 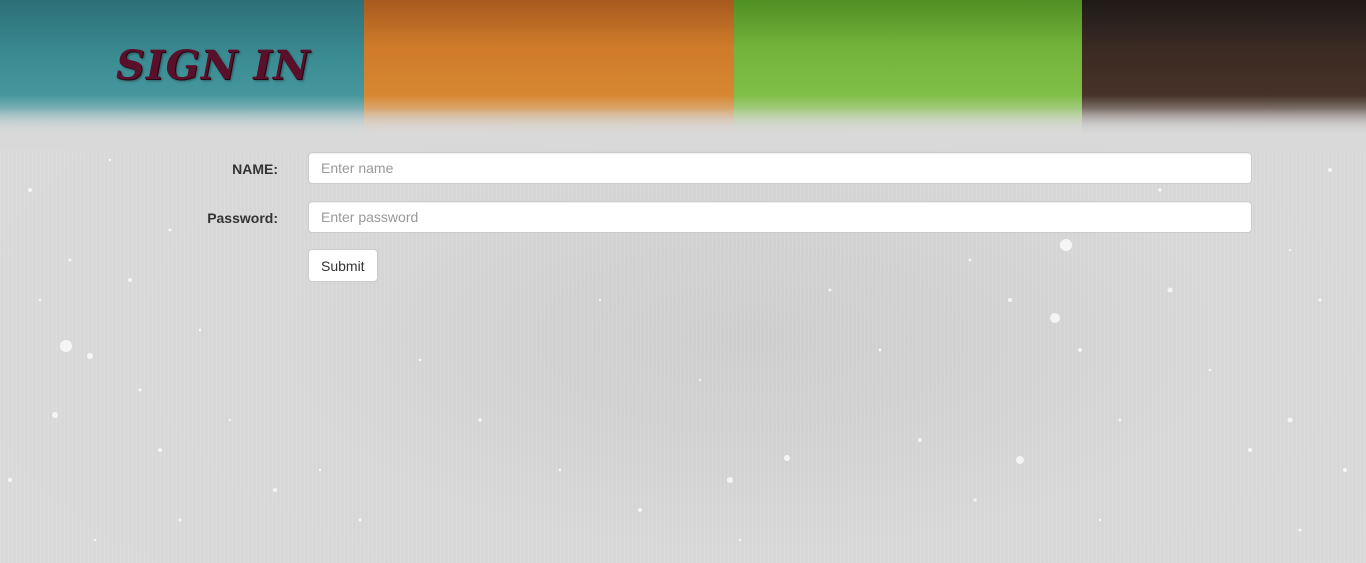 I want to click on page-title: SIGN IN, so click(x=213, y=65).